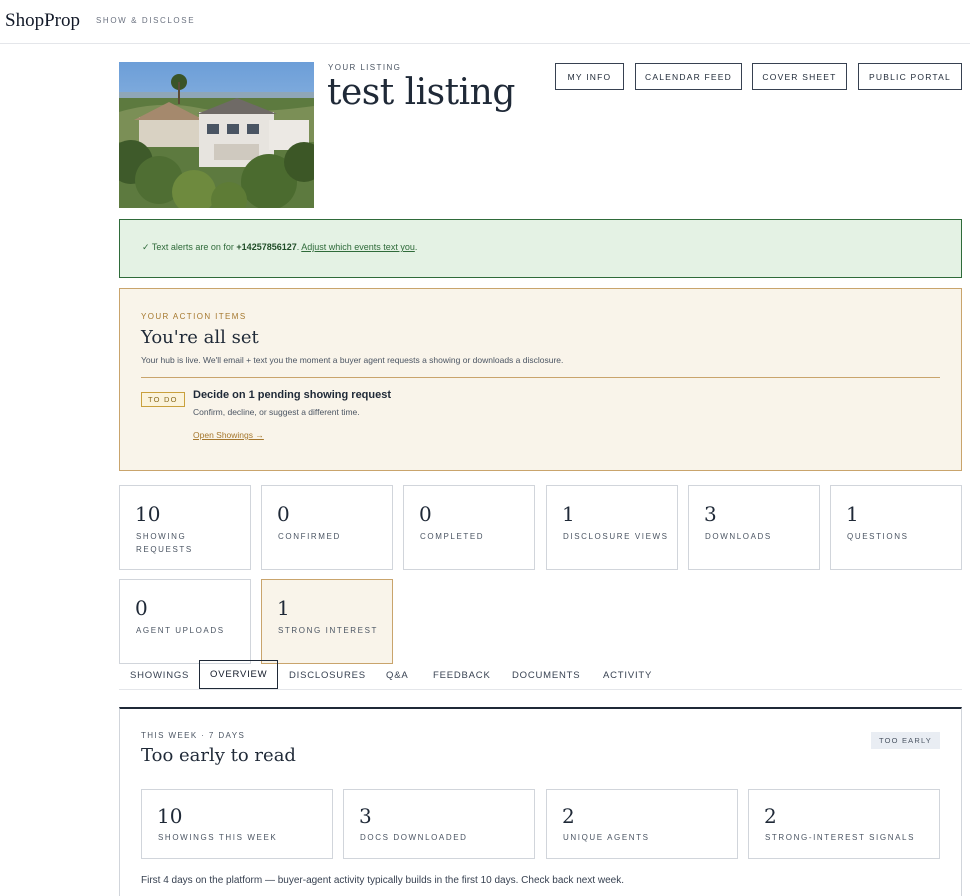  What do you see at coordinates (42, 21) in the screenshot?
I see `app-logo: ShopProp` at bounding box center [42, 21].